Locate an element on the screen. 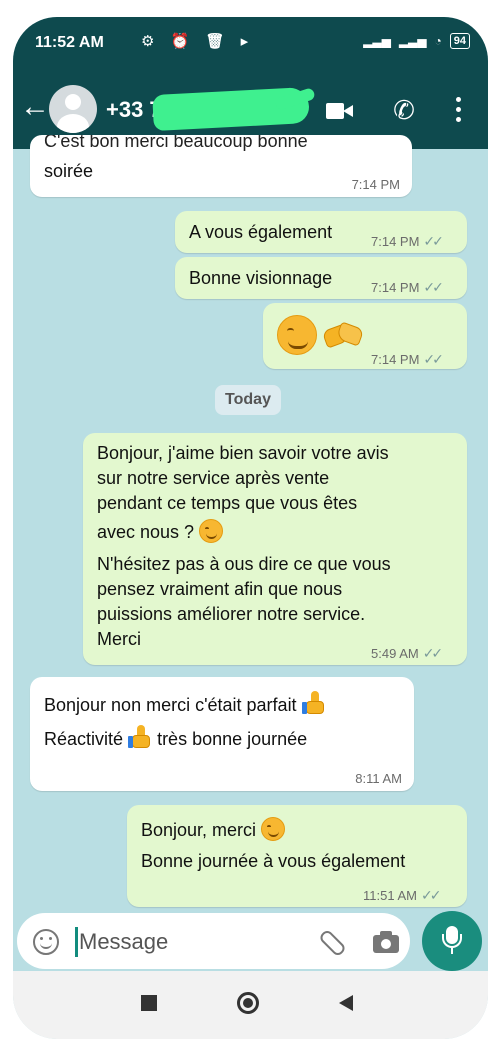  message-text: soirée is located at coordinates (69, 171).